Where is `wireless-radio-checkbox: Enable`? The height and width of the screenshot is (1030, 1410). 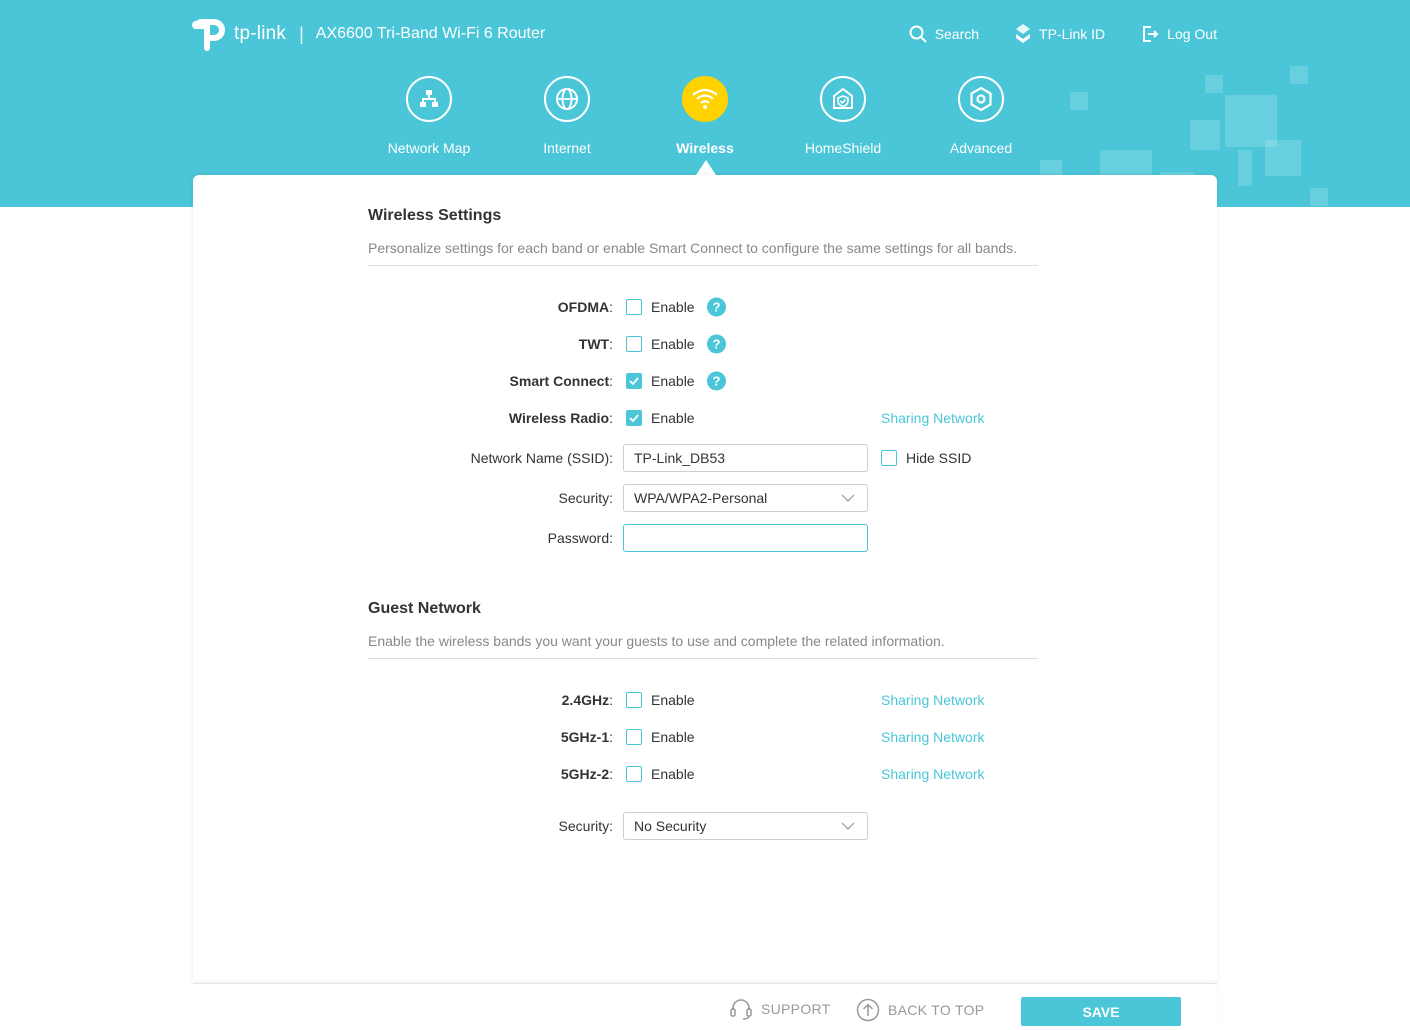 wireless-radio-checkbox: Enable is located at coordinates (660, 418).